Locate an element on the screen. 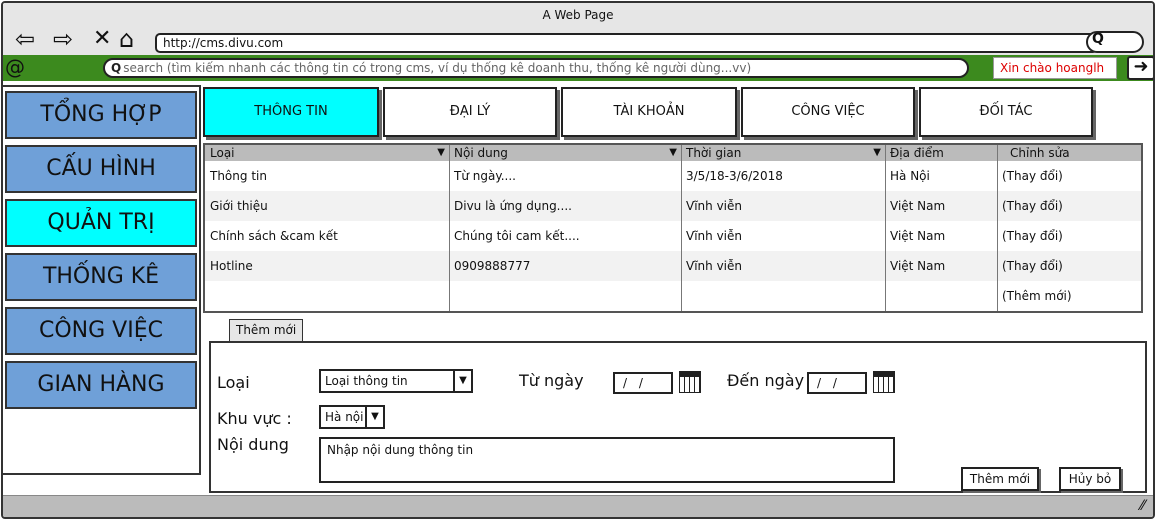 The image size is (1156, 520). sidebar-item-quan-tri: QUẢN TRỊ is located at coordinates (101, 223).